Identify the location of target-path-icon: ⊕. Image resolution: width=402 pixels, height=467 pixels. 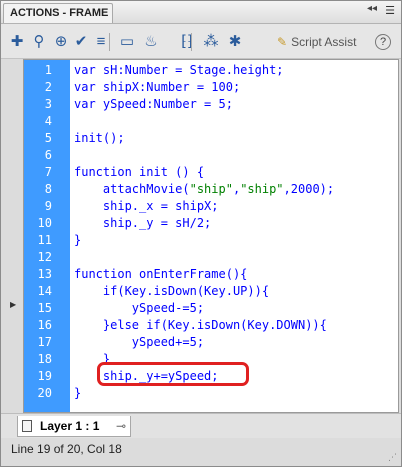
(61, 42).